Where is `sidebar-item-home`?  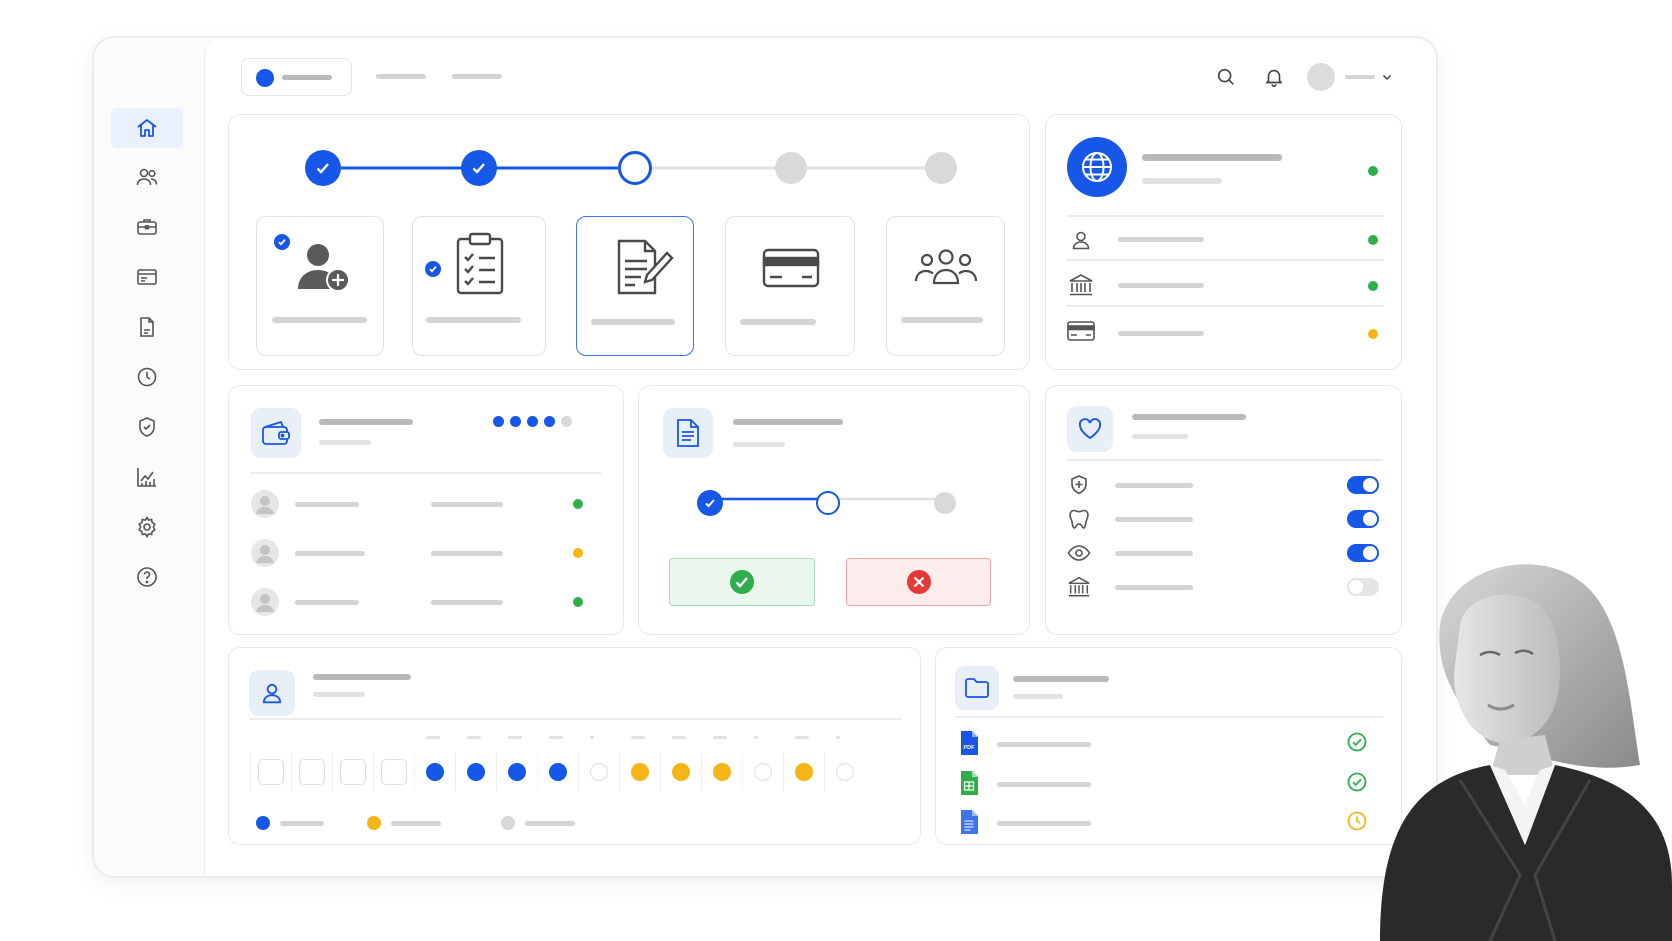
sidebar-item-home is located at coordinates (147, 128).